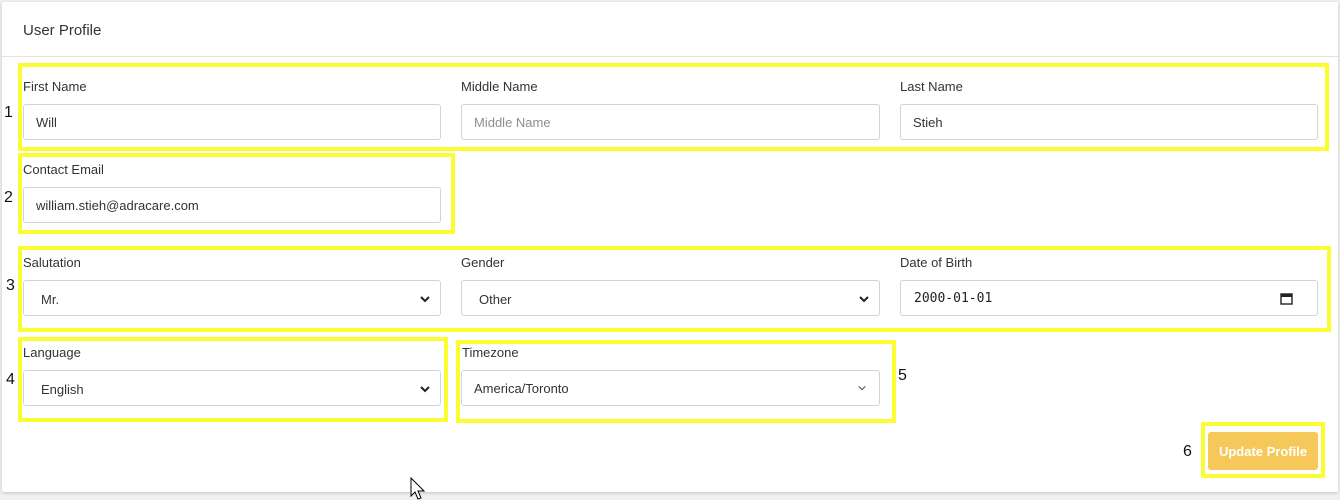 The height and width of the screenshot is (500, 1340). Describe the element at coordinates (10, 285) in the screenshot. I see `annotation-number-3: 3` at that location.